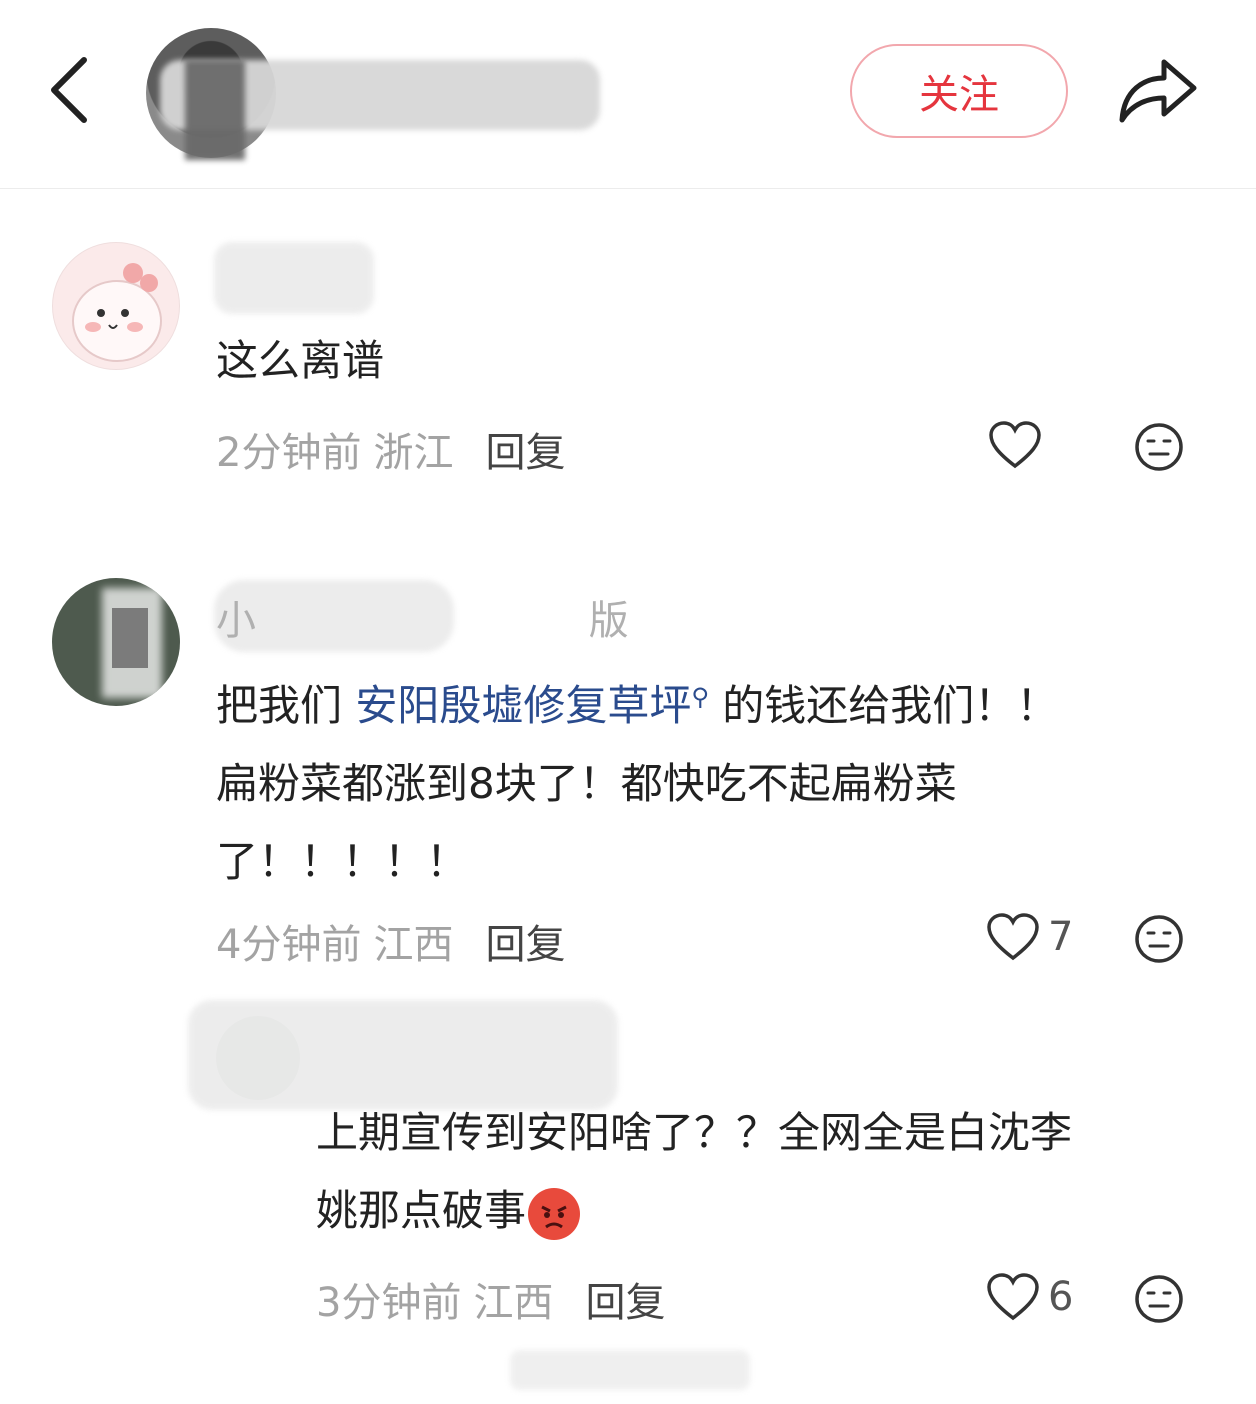 This screenshot has height=1404, width=1256. I want to click on back-button, so click(70, 90).